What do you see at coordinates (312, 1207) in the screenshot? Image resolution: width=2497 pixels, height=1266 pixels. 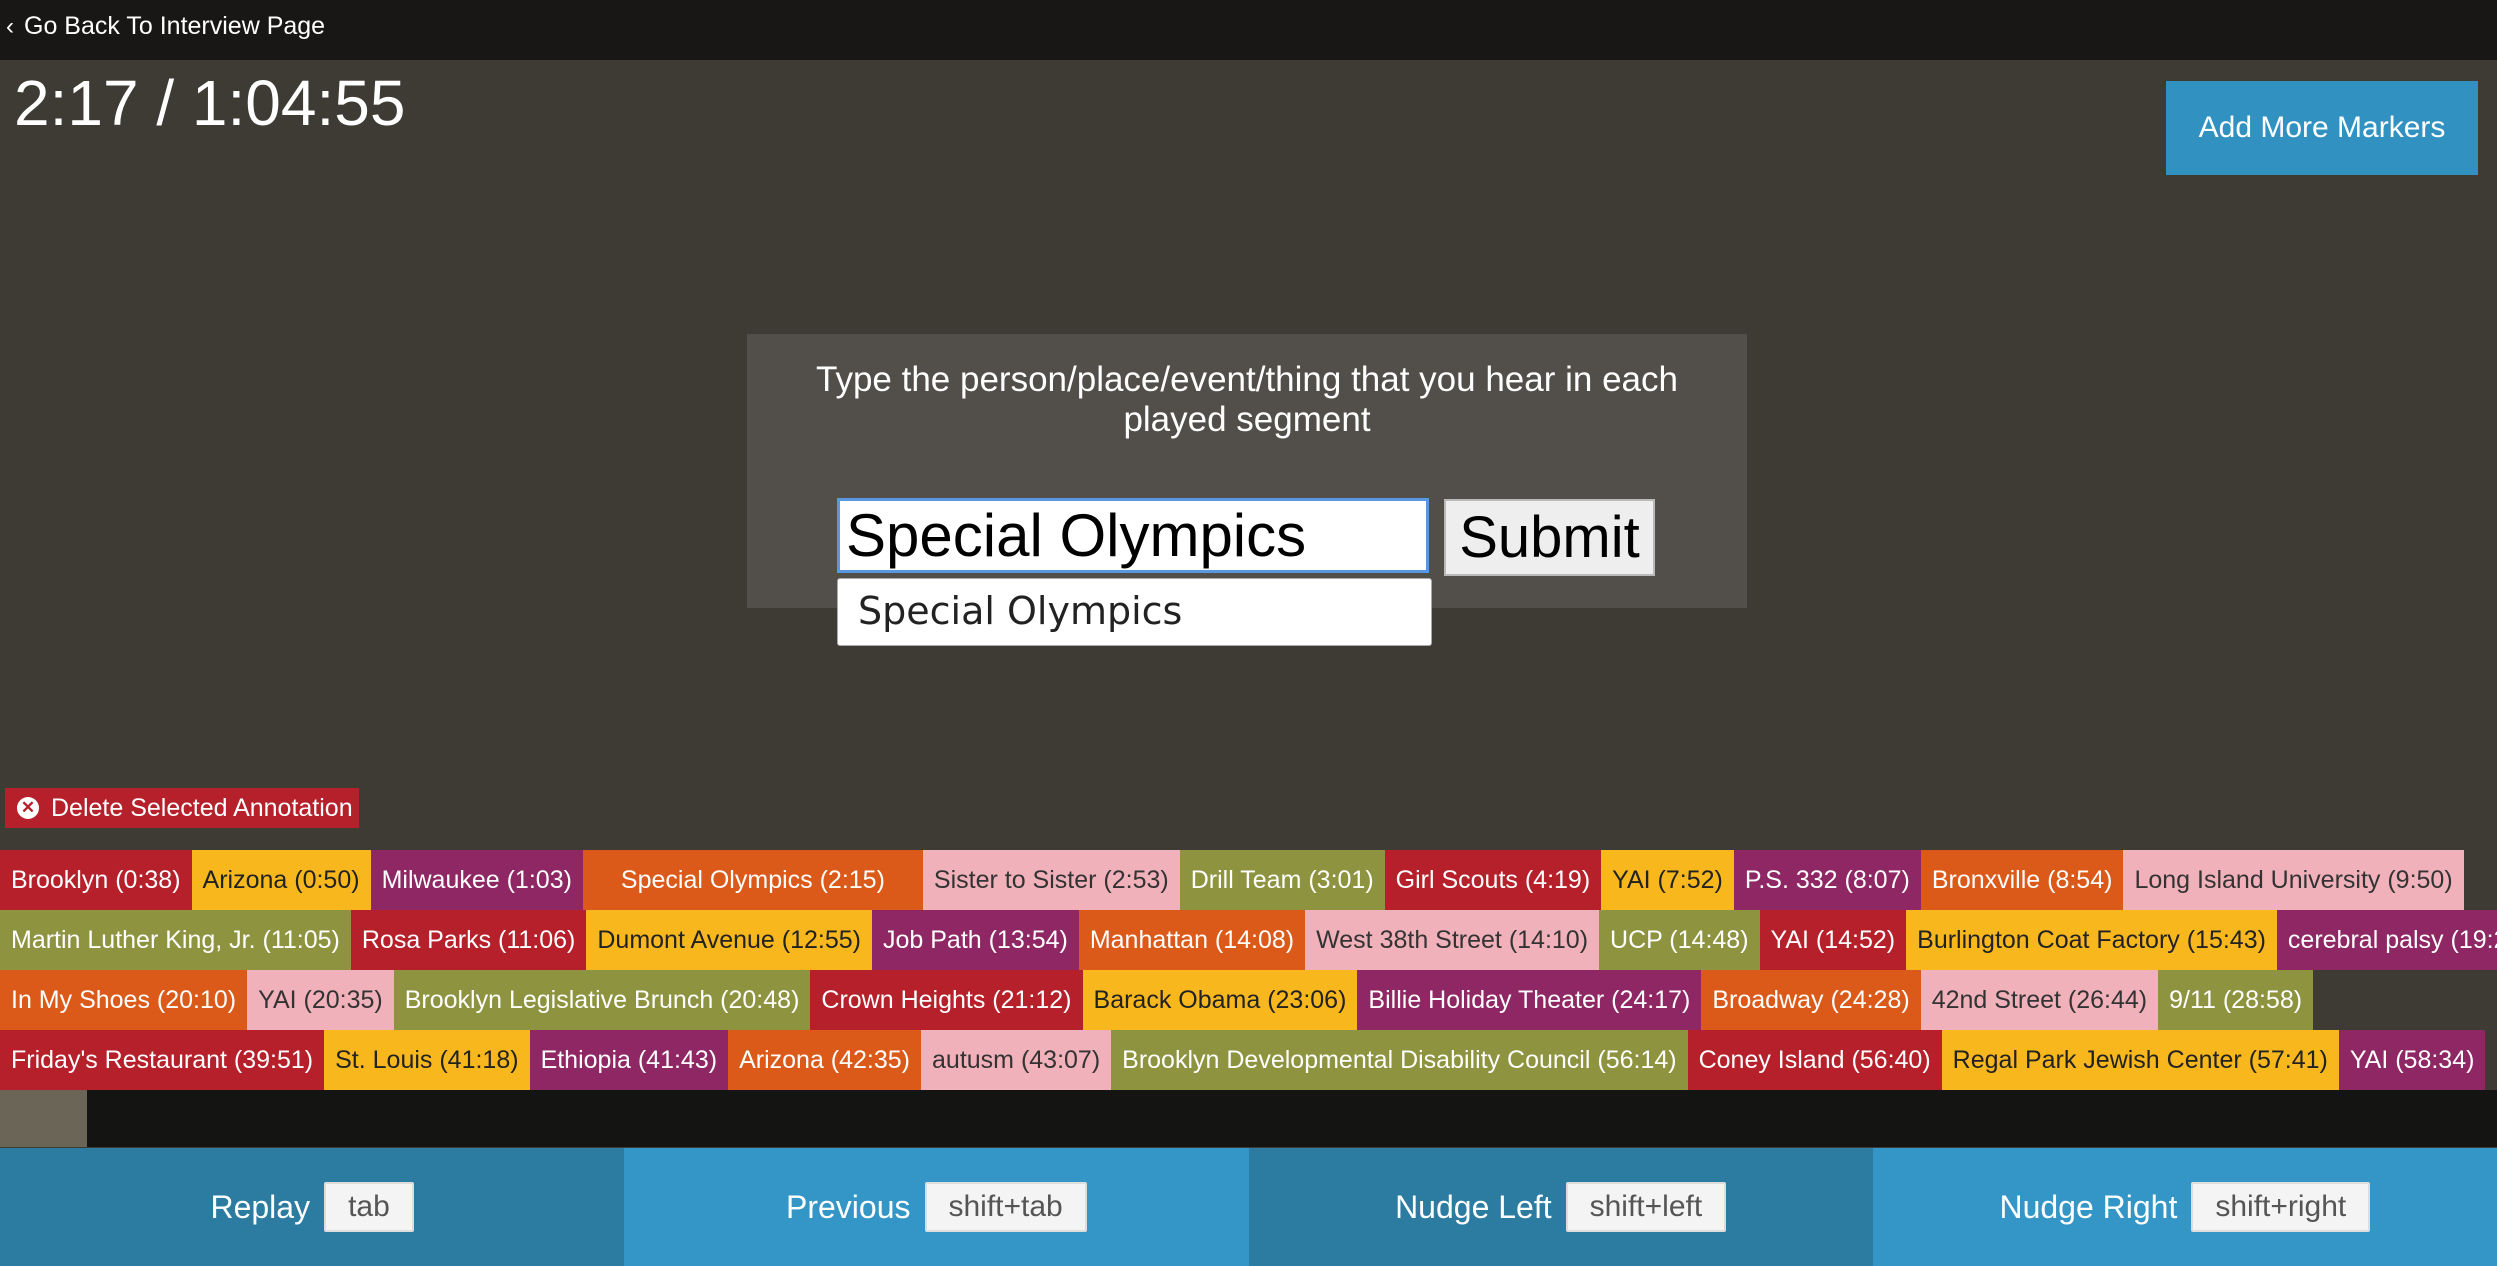 I see `replay-button: Replay tab` at bounding box center [312, 1207].